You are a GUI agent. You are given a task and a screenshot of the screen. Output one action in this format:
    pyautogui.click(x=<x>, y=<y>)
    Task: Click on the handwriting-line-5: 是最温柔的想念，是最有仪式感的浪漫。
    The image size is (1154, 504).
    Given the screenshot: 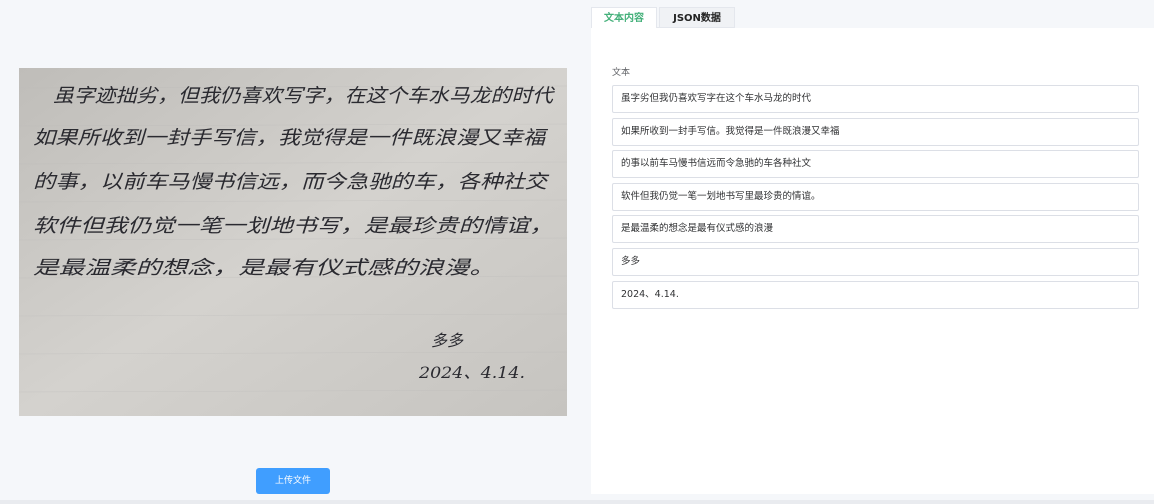 What is the action you would take?
    pyautogui.click(x=264, y=268)
    